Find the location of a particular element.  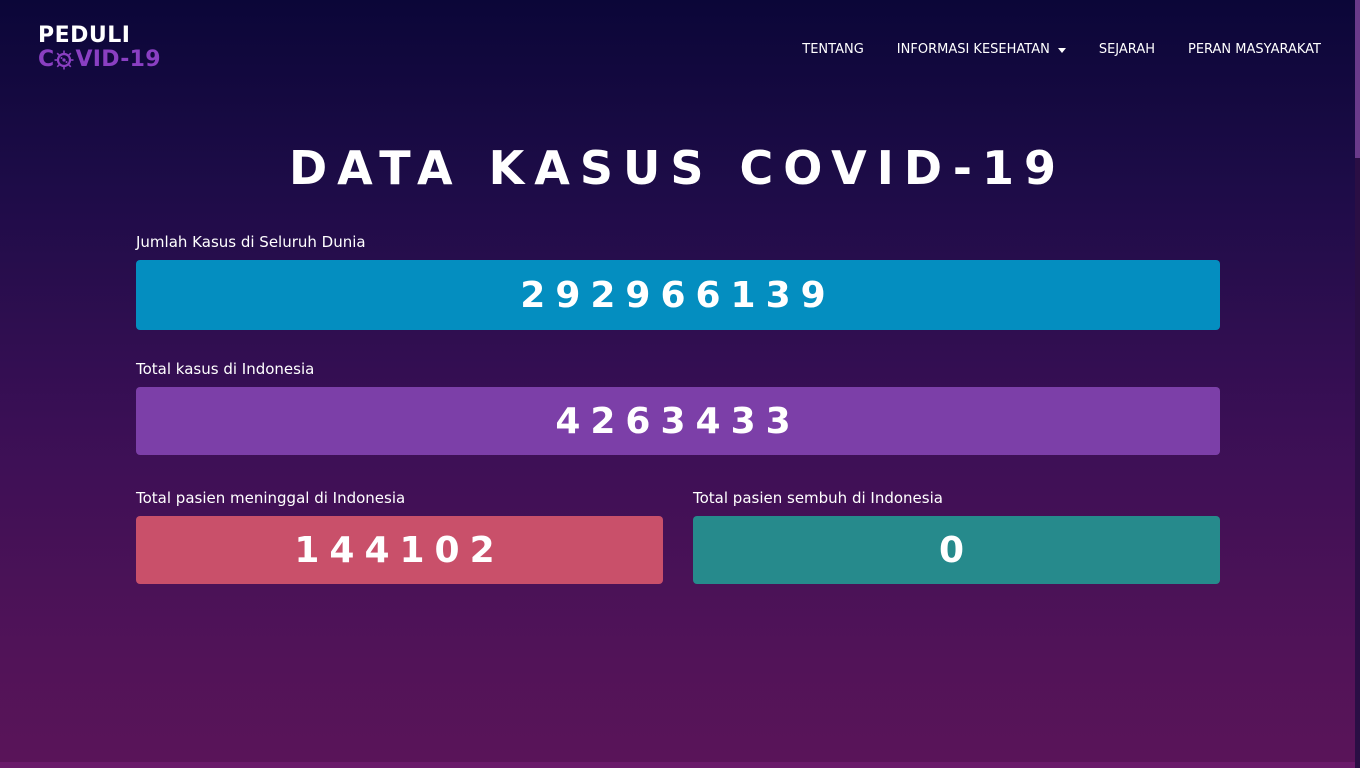

indonesia-total-value: 4263433 is located at coordinates (678, 421).